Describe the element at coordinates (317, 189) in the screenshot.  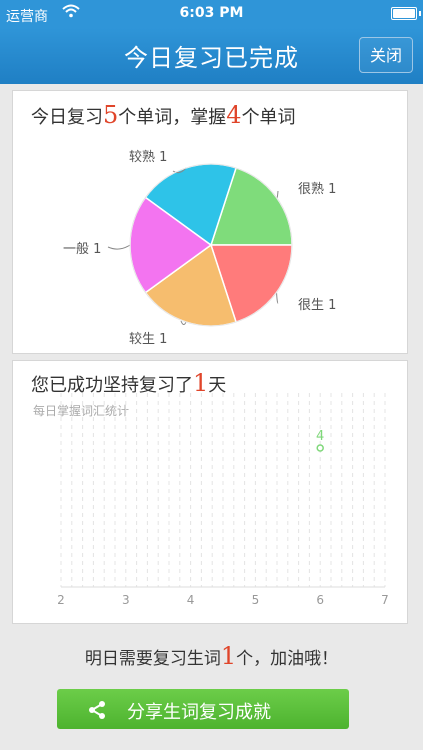
I see `pie-label: 很熟 1` at that location.